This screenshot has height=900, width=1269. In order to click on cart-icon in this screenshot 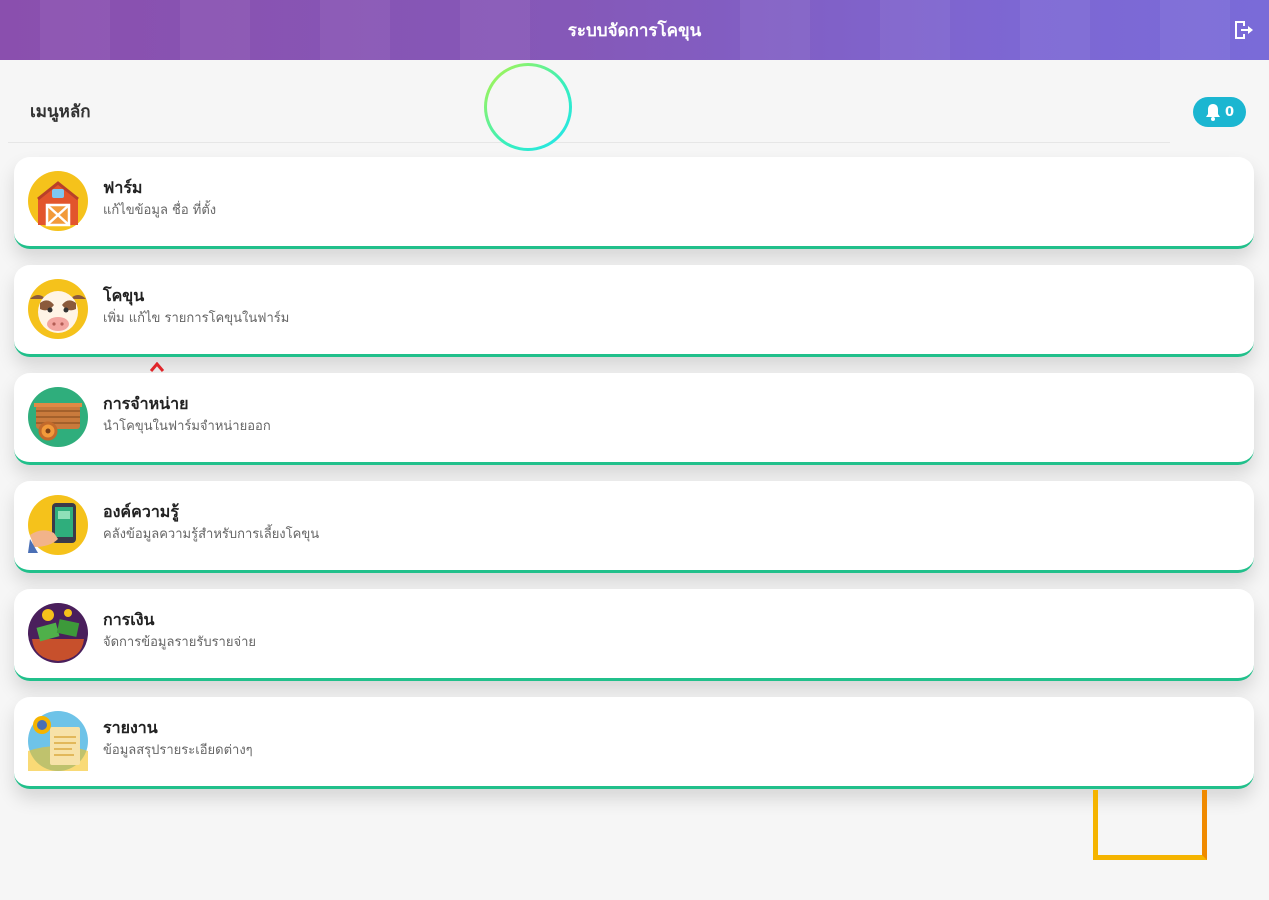, I will do `click(58, 417)`.